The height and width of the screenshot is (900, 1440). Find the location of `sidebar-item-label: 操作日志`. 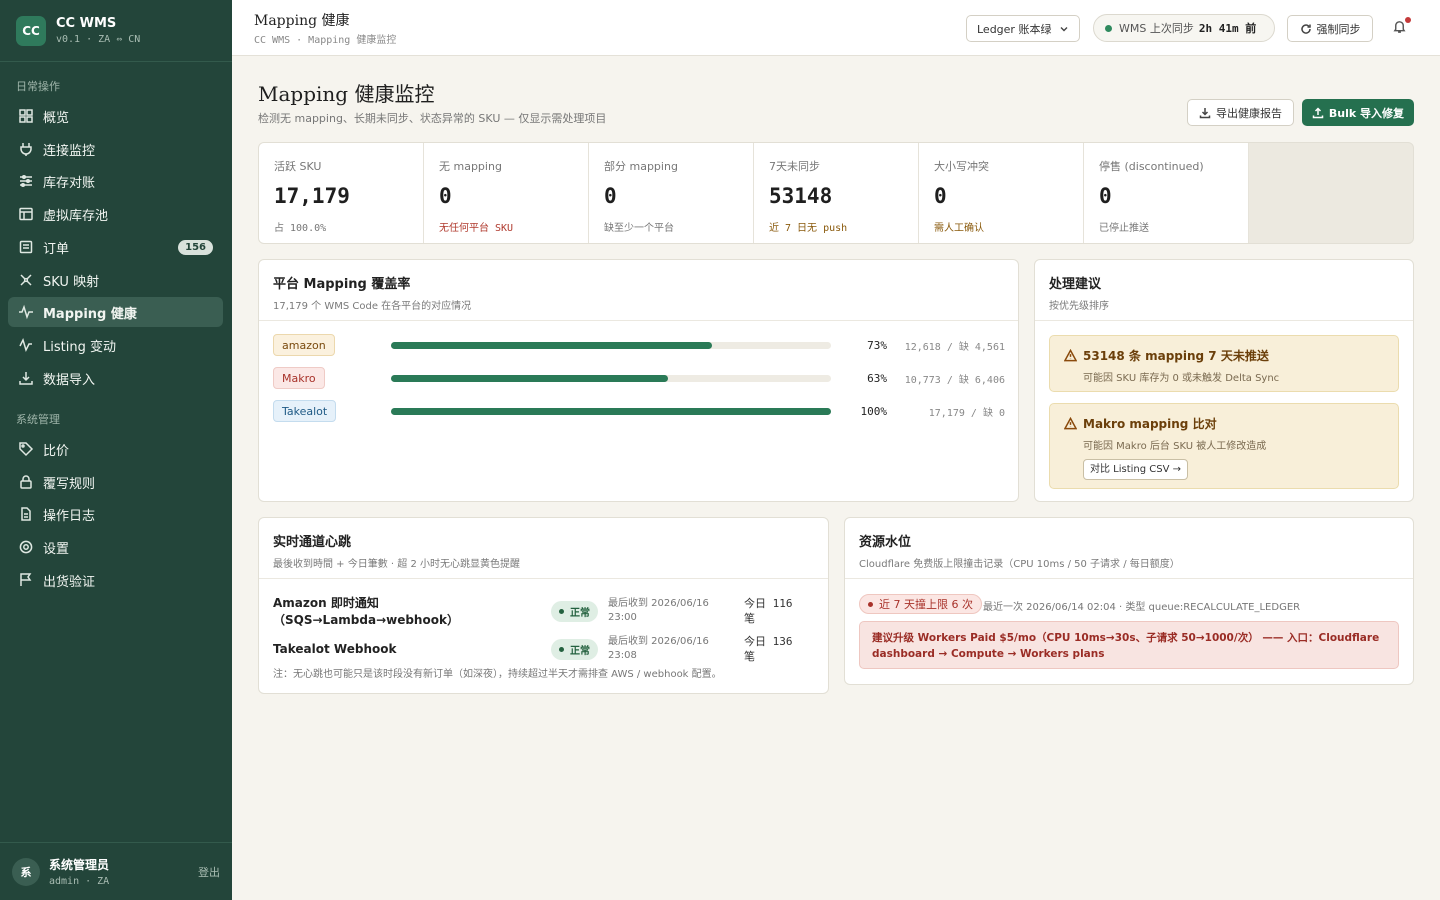

sidebar-item-label: 操作日志 is located at coordinates (69, 516).